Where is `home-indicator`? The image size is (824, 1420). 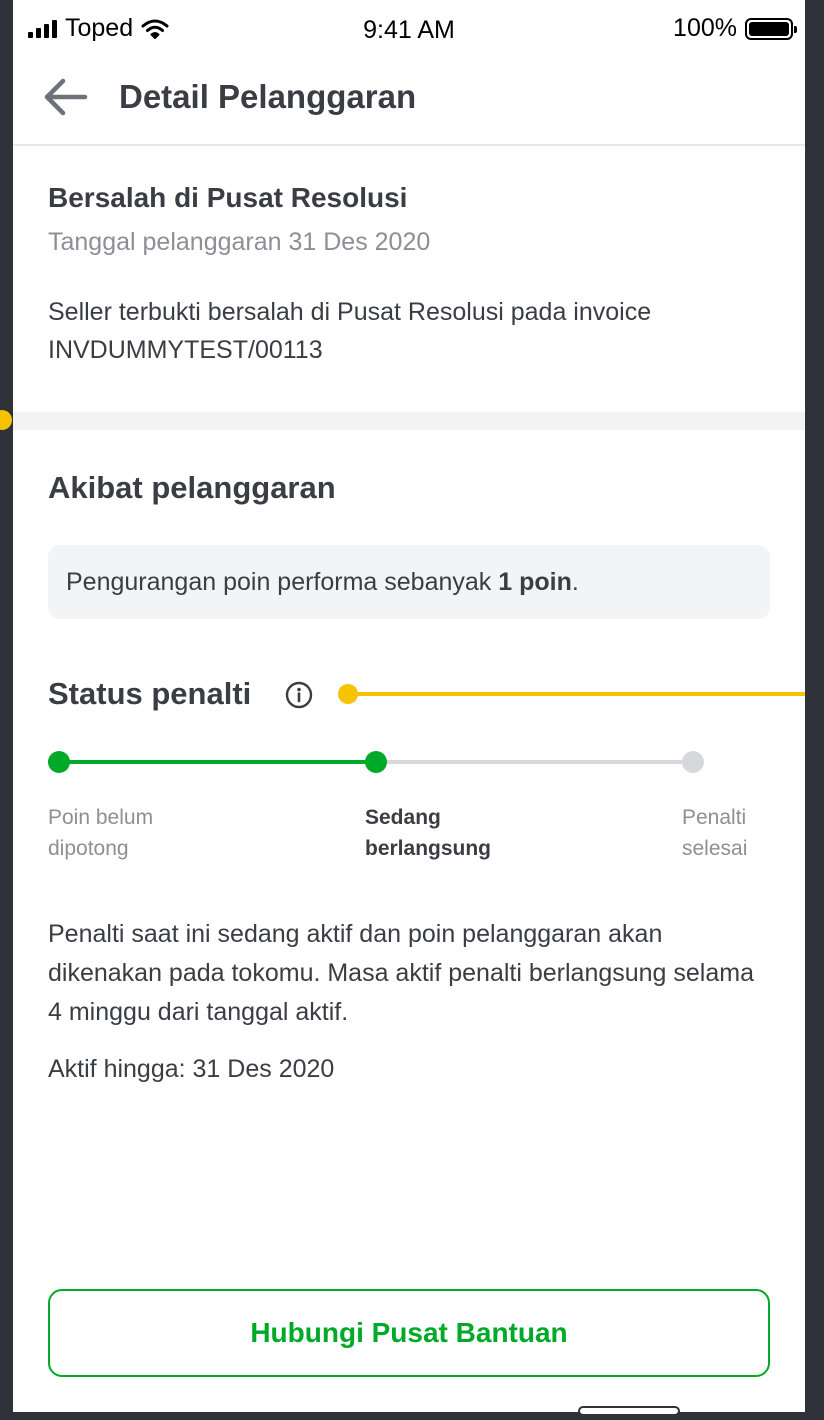
home-indicator is located at coordinates (629, 1411).